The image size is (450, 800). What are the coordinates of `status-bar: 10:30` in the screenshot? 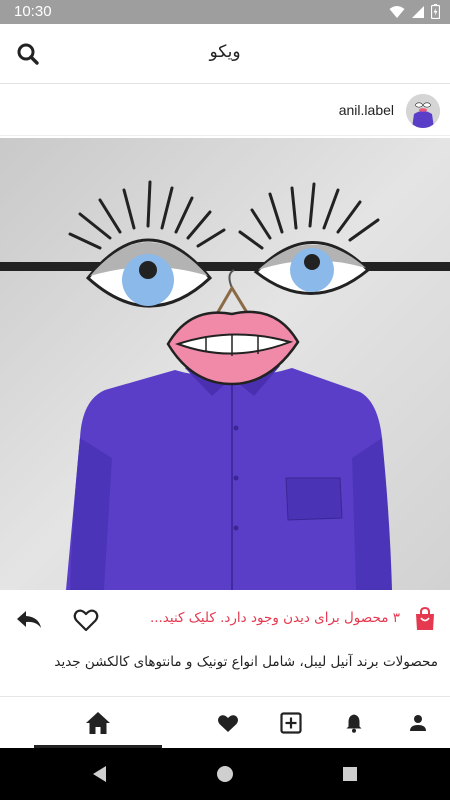 It's located at (225, 12).